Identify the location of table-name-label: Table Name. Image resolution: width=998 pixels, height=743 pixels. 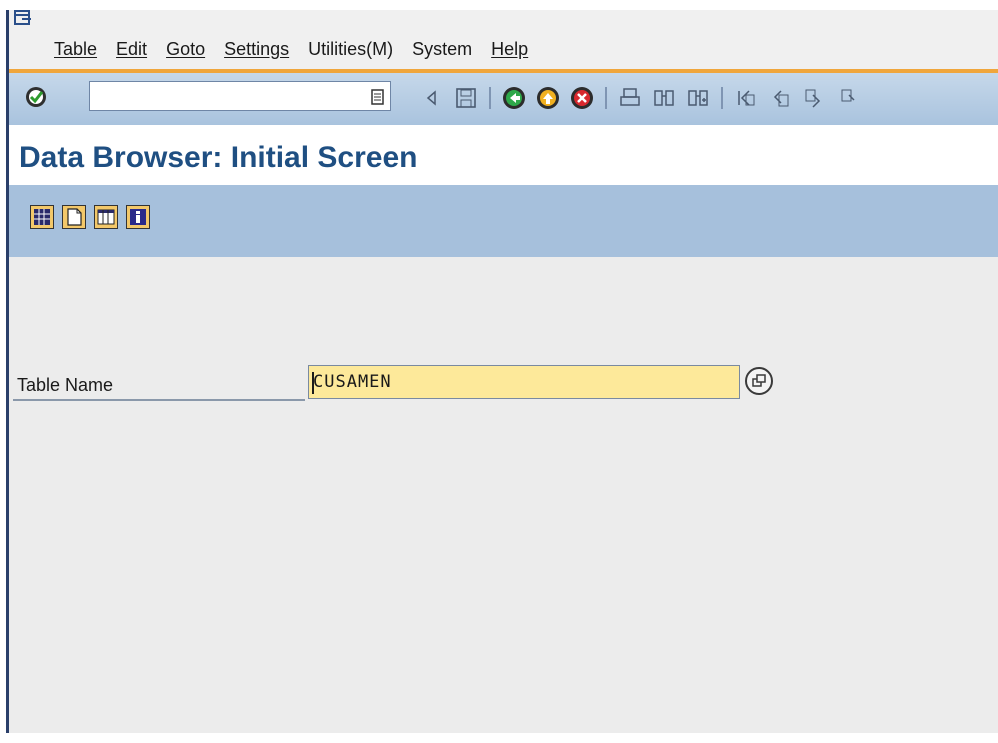
(65, 385).